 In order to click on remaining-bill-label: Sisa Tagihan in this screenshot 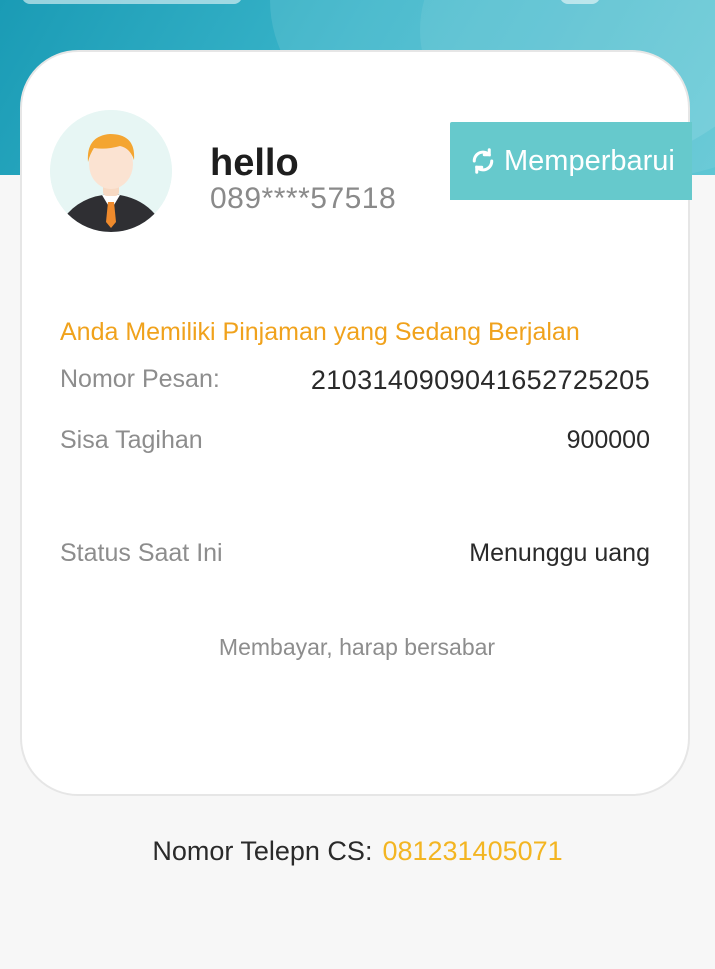, I will do `click(131, 440)`.